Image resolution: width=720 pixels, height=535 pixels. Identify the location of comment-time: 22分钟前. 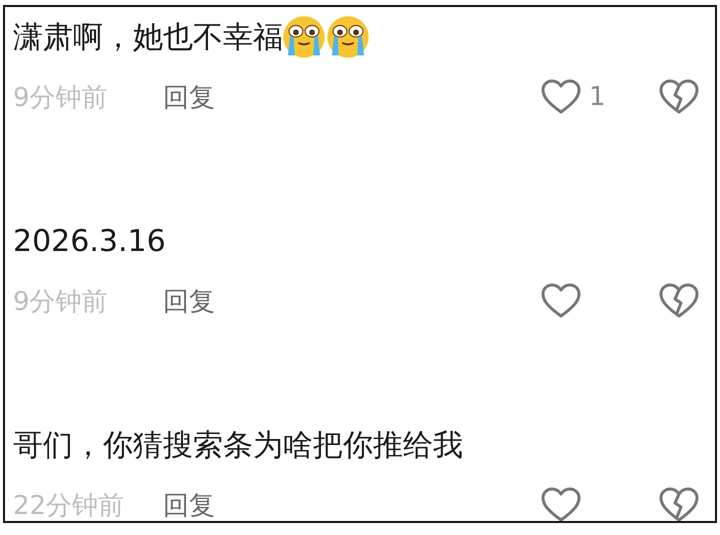
(69, 505).